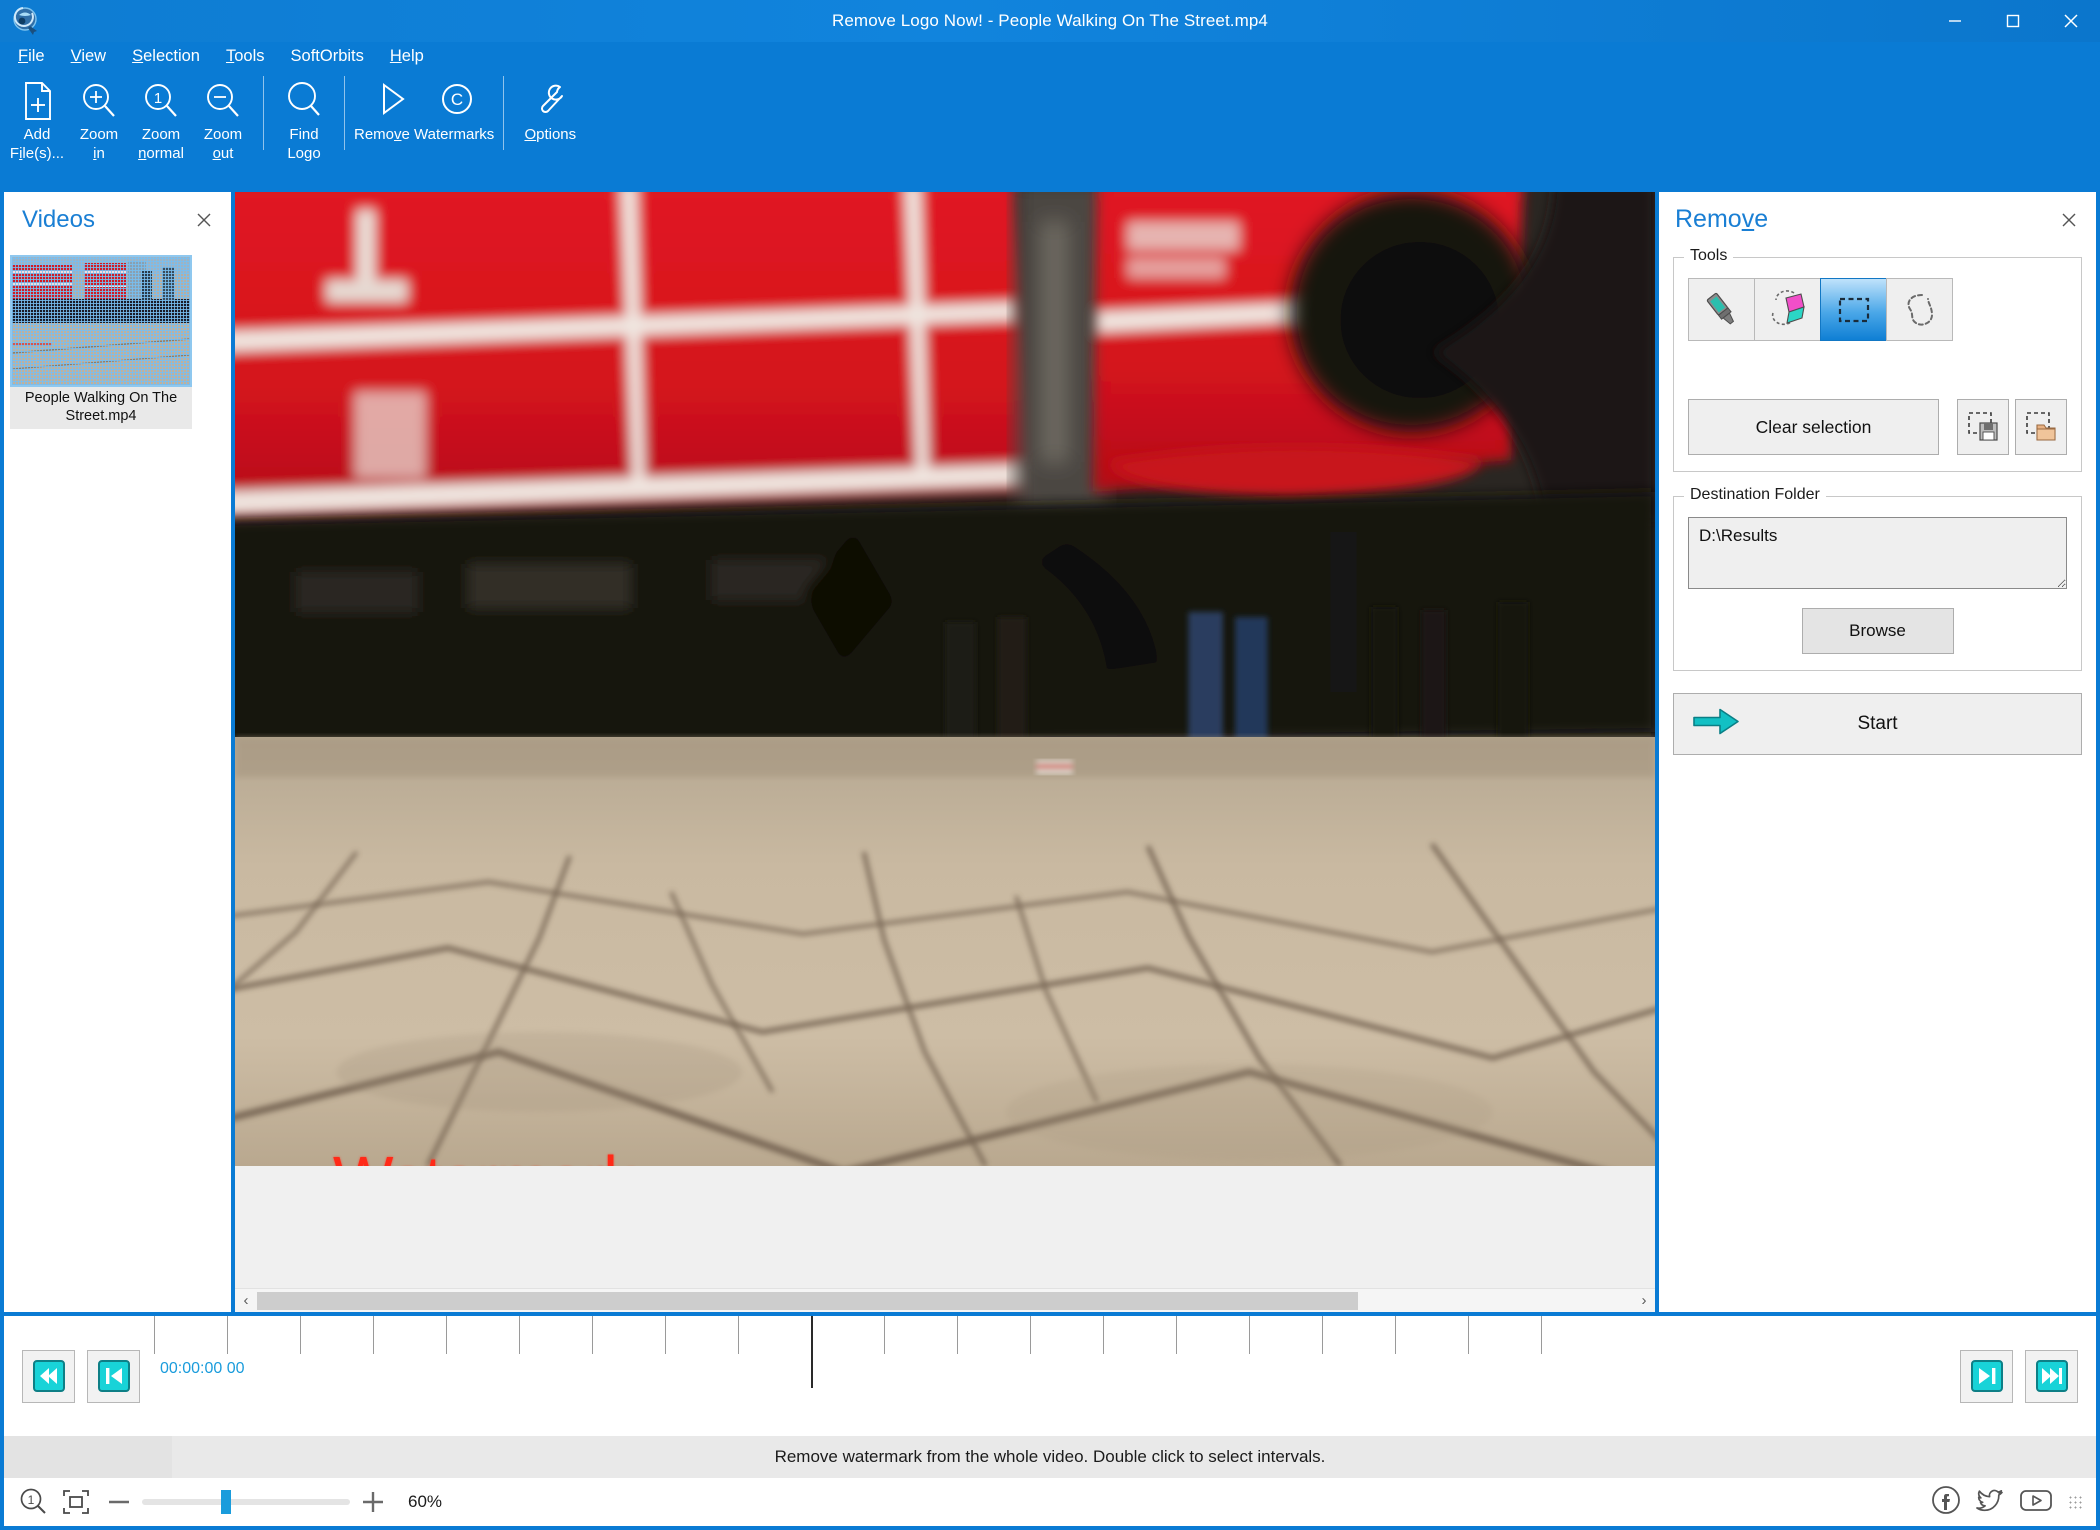  I want to click on remove-watermarks-play-button, so click(391, 97).